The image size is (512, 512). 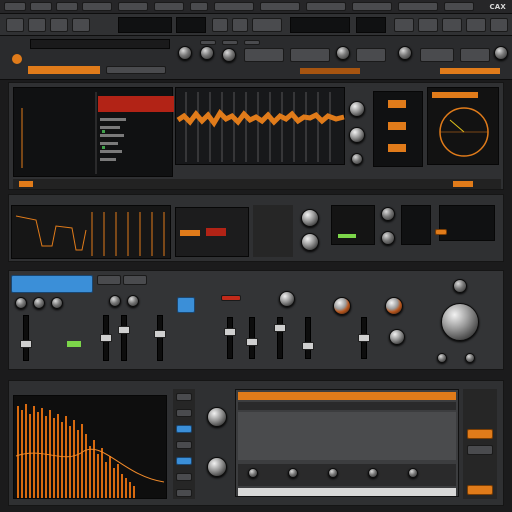 What do you see at coordinates (186, 305) in the screenshot?
I see `channel-solo-button` at bounding box center [186, 305].